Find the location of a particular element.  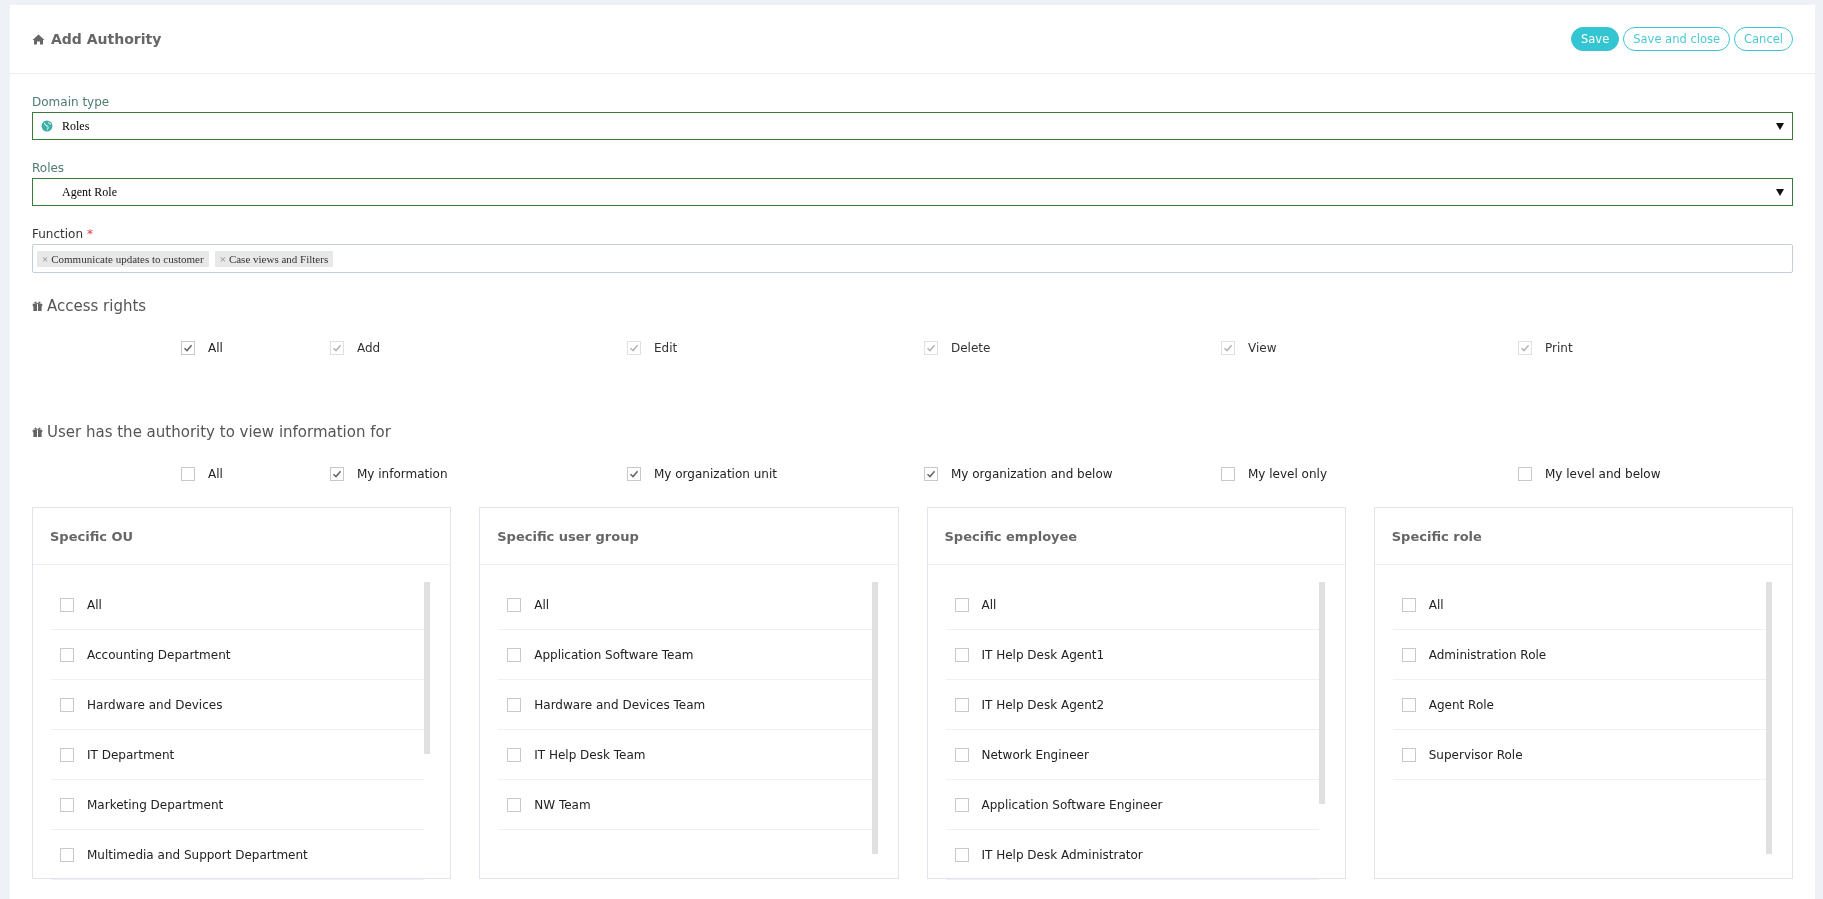

option-label: View is located at coordinates (1262, 348).